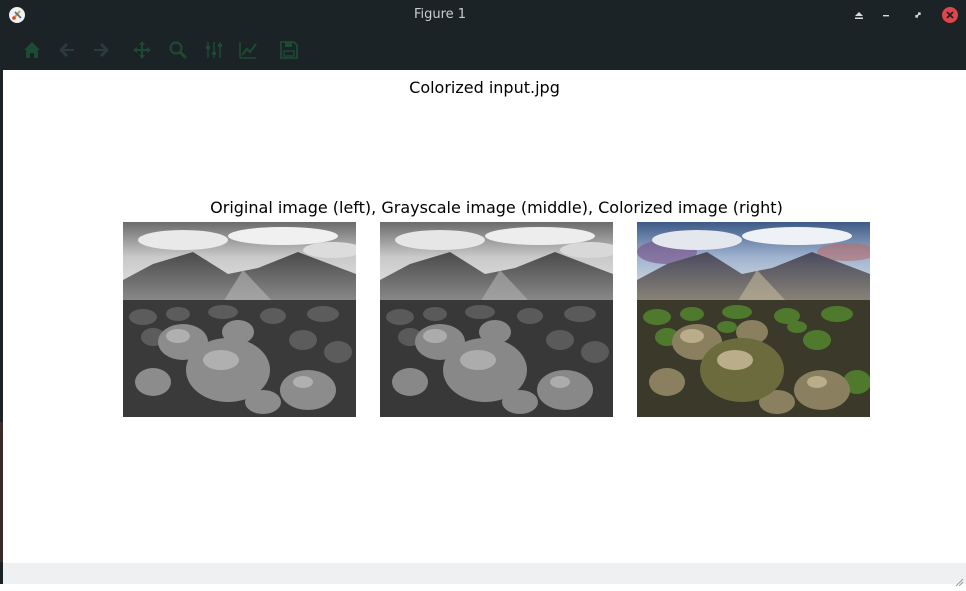 The image size is (966, 591). What do you see at coordinates (248, 50) in the screenshot?
I see `line-chart-icon` at bounding box center [248, 50].